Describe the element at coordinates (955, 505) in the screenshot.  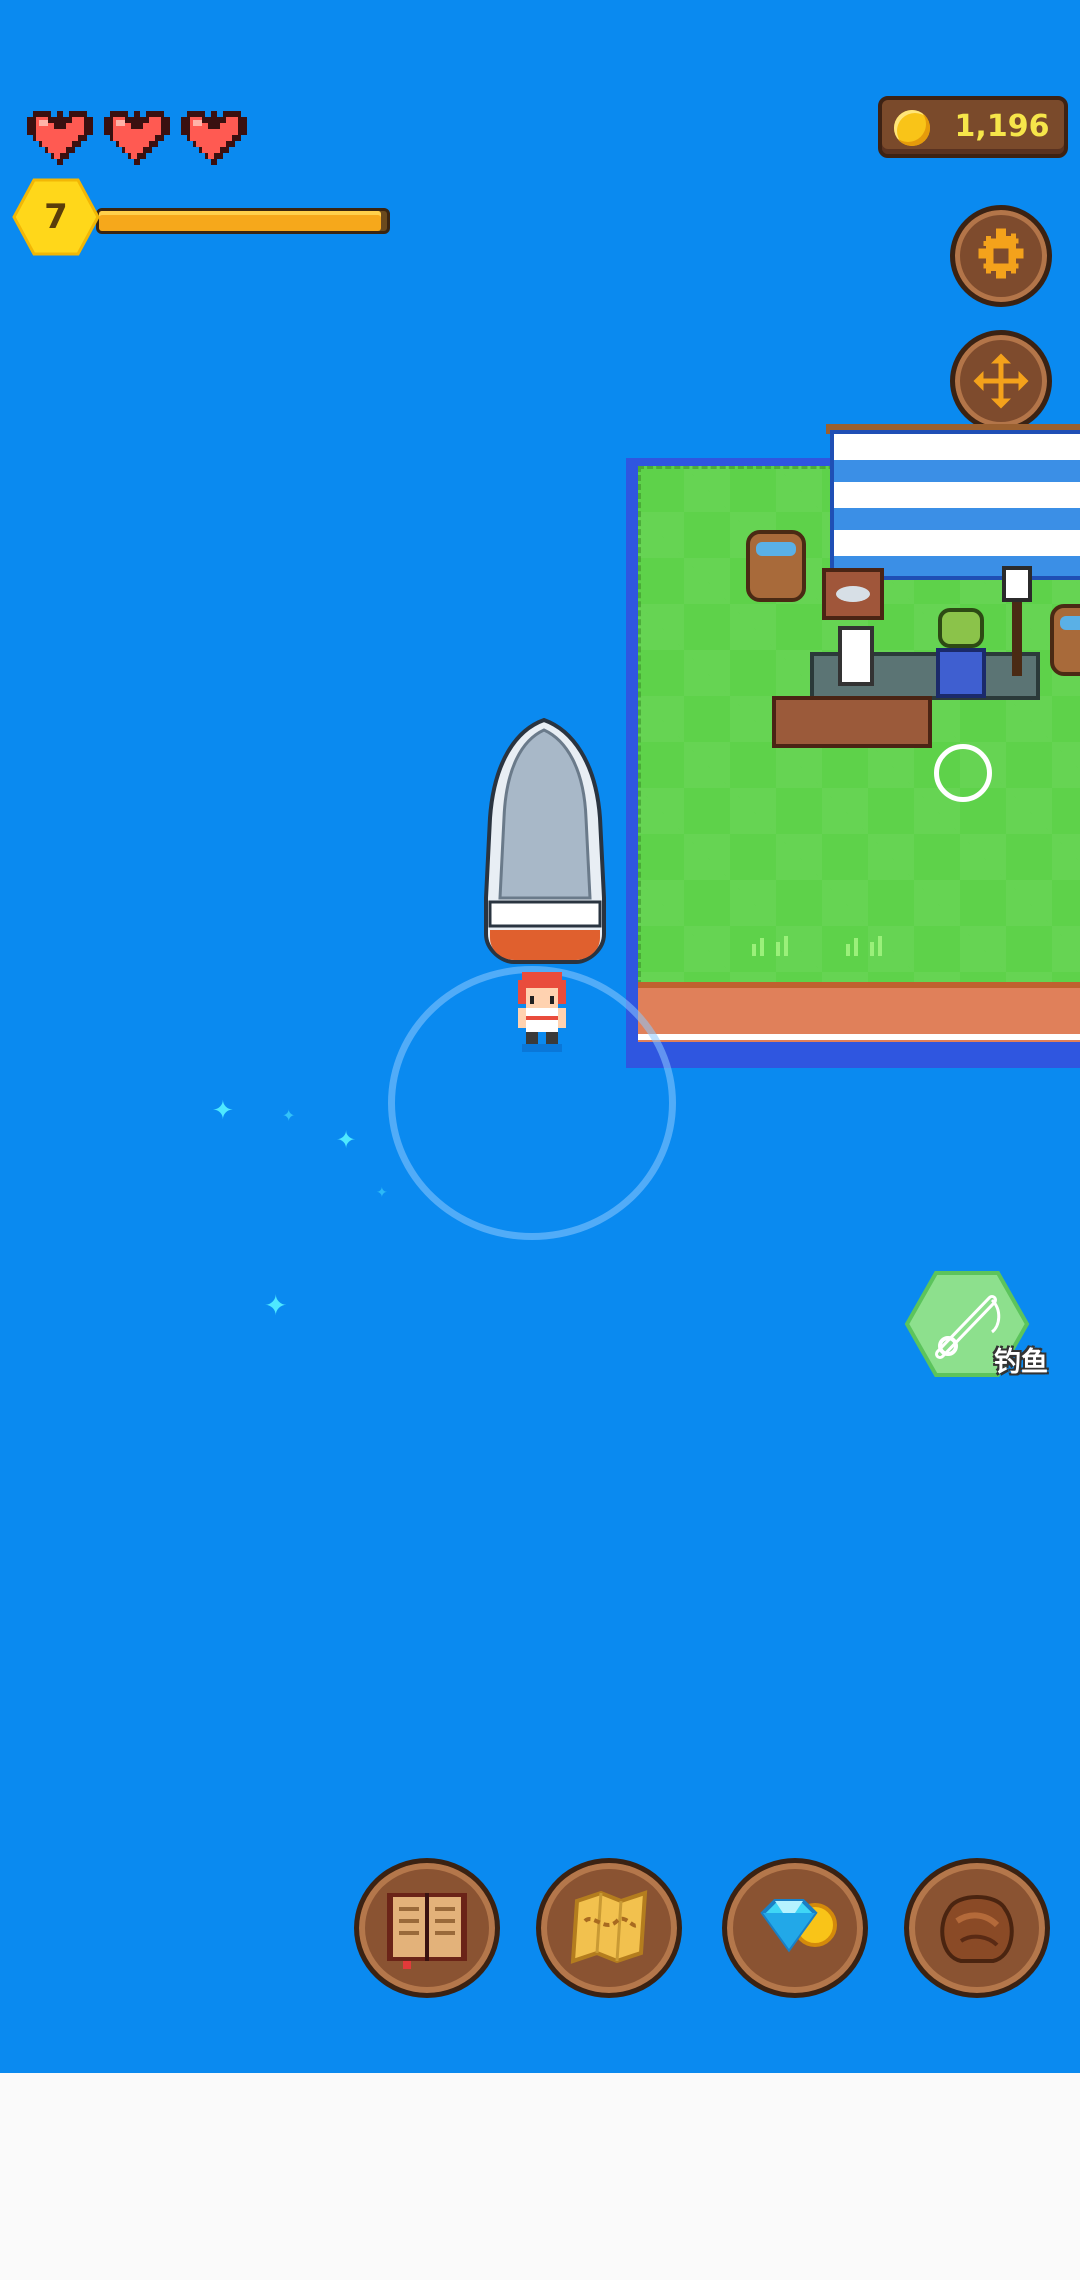
I see `market-awning` at that location.